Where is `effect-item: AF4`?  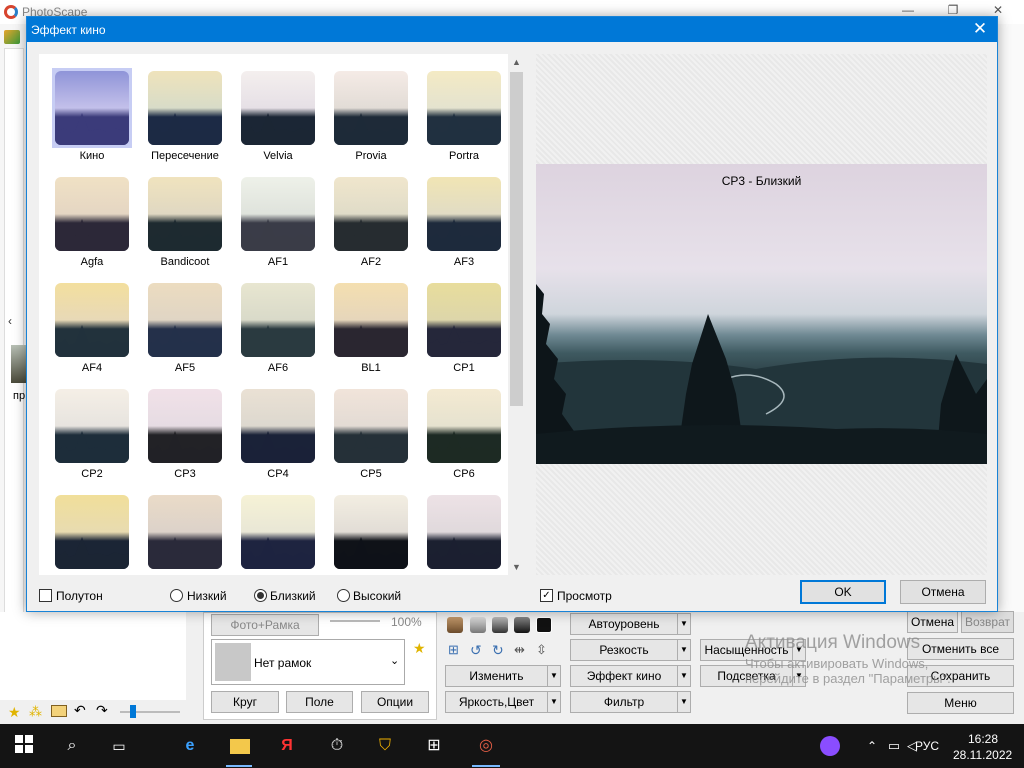
effect-item: AF4 is located at coordinates (92, 330).